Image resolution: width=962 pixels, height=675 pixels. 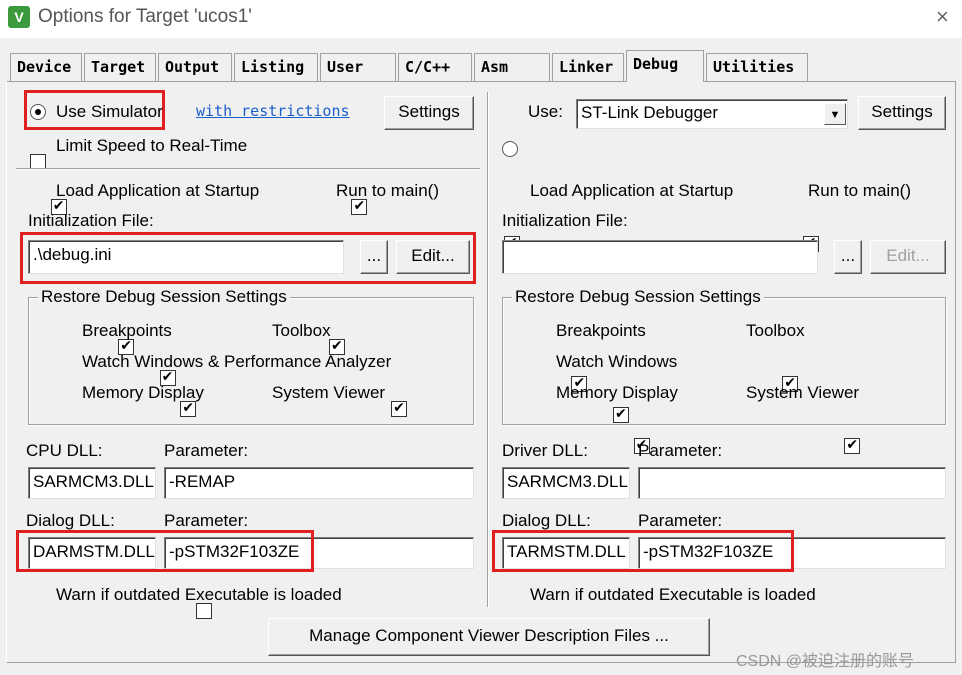 I want to click on tab-linker: Linker, so click(x=588, y=67).